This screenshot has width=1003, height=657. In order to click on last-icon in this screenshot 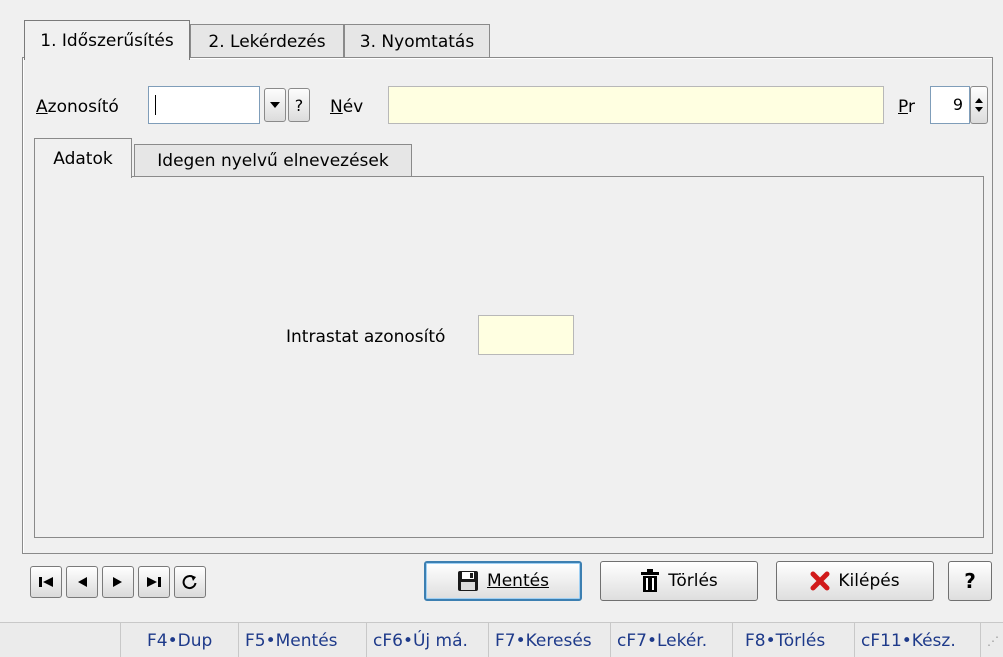, I will do `click(154, 582)`.